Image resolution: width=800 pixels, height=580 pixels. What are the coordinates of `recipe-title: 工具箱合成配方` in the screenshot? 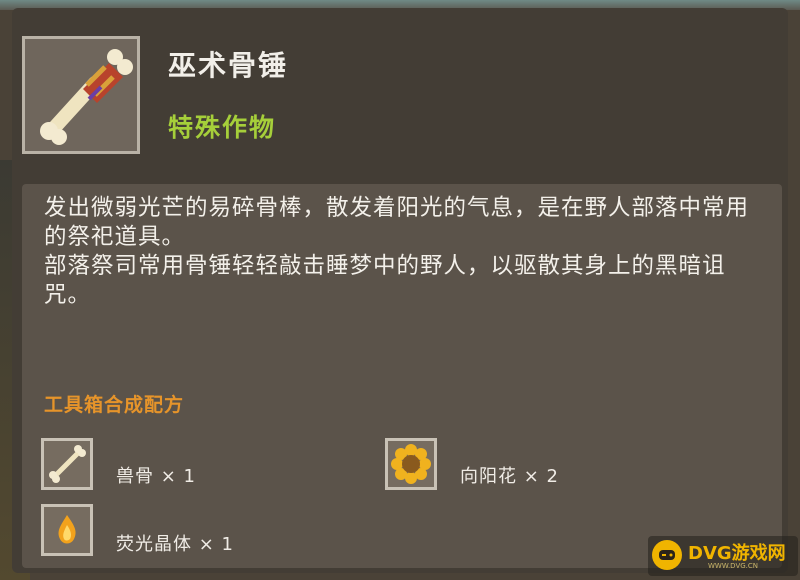 It's located at (114, 405).